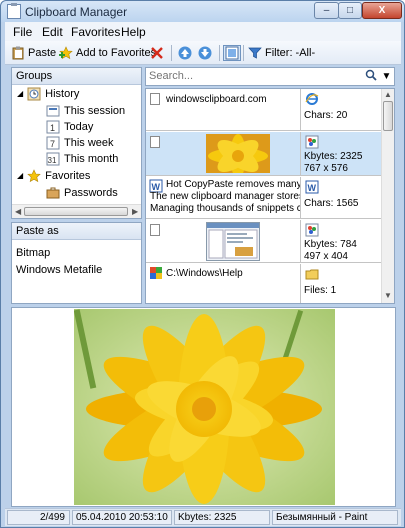  Describe the element at coordinates (204, 273) in the screenshot. I see `clip-text: C:\Windows\Help` at that location.